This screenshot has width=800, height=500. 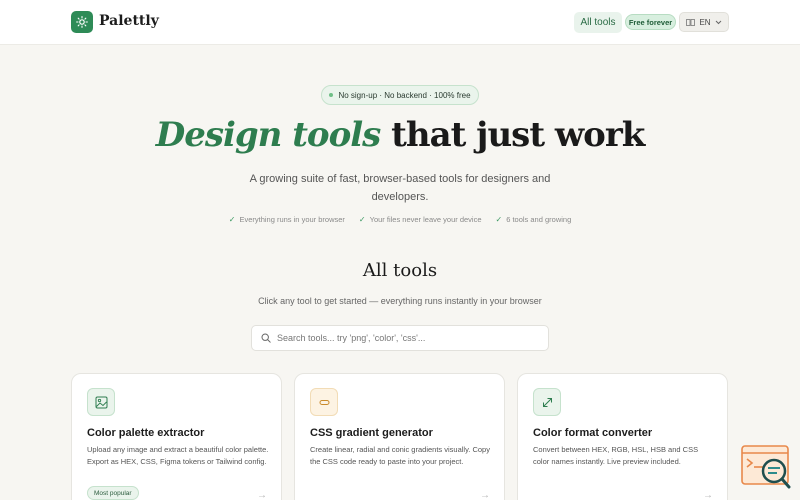 I want to click on check-item: ✓ Everything runs in your browser, so click(x=287, y=219).